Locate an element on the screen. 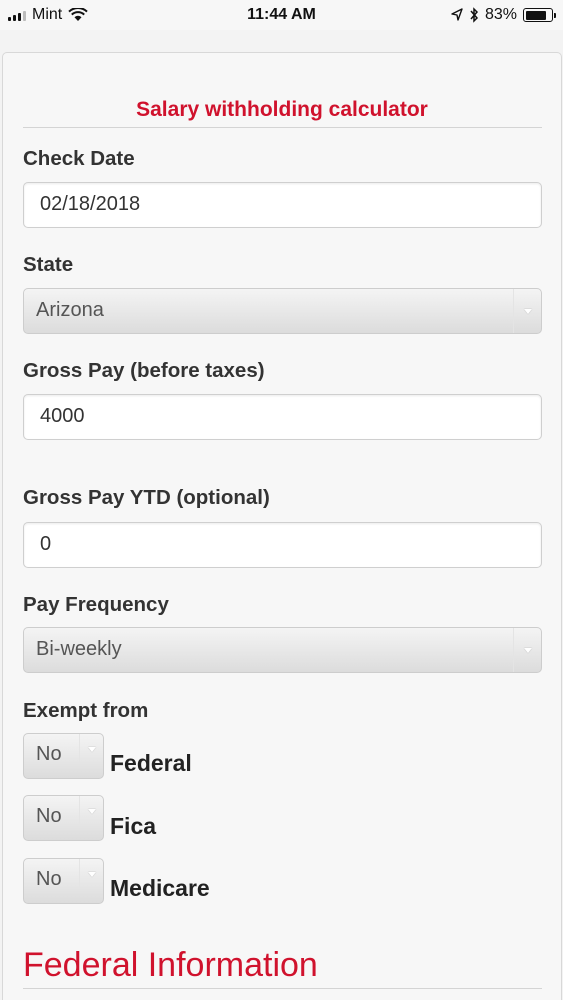 The height and width of the screenshot is (1000, 563). gross-pay-label: Gross Pay (before taxes) is located at coordinates (144, 370).